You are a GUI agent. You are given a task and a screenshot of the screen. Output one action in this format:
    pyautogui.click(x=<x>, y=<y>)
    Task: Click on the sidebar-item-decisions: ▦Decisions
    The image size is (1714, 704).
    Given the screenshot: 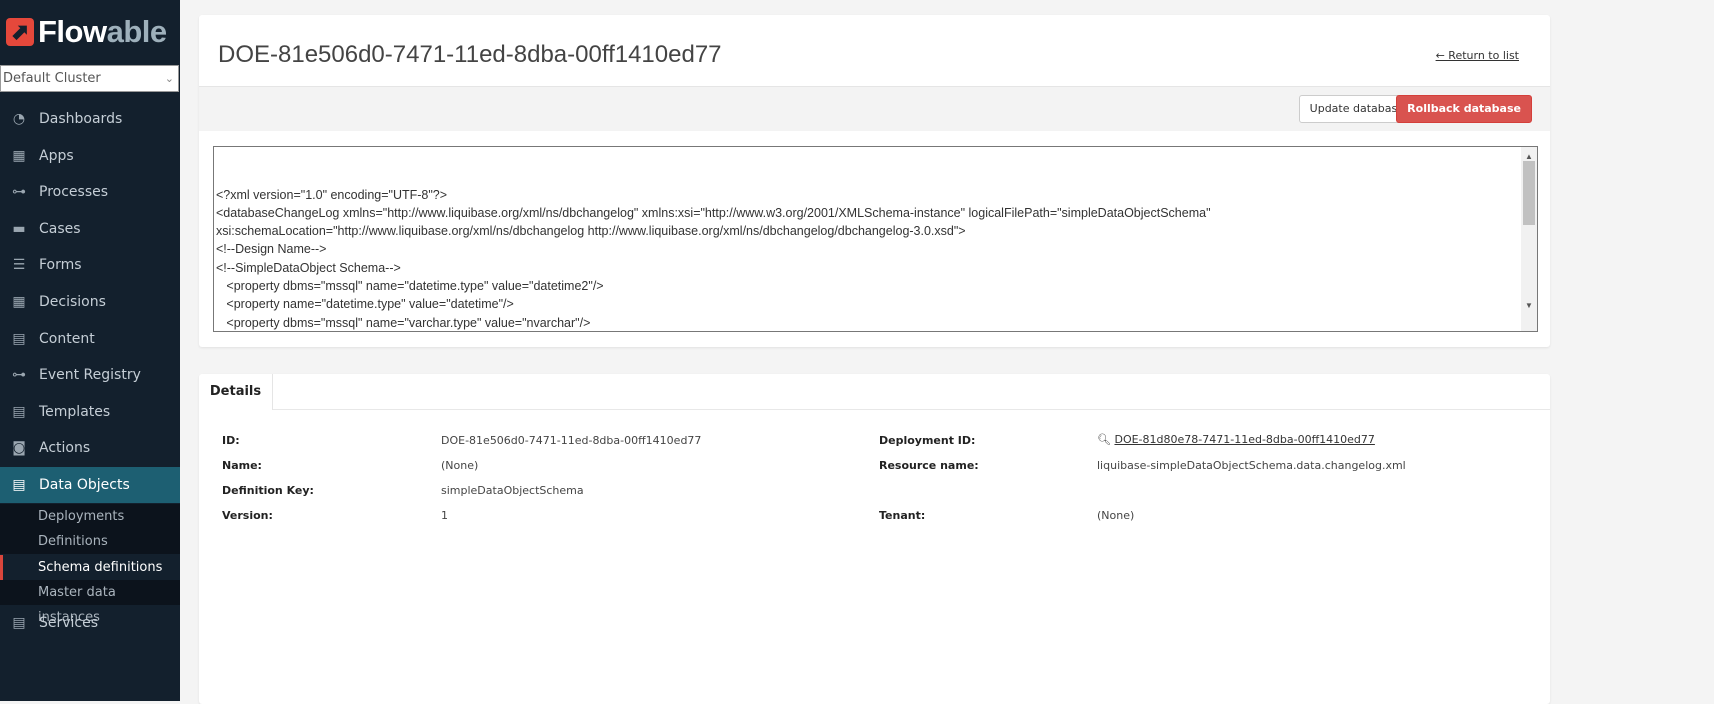 What is the action you would take?
    pyautogui.click(x=90, y=302)
    